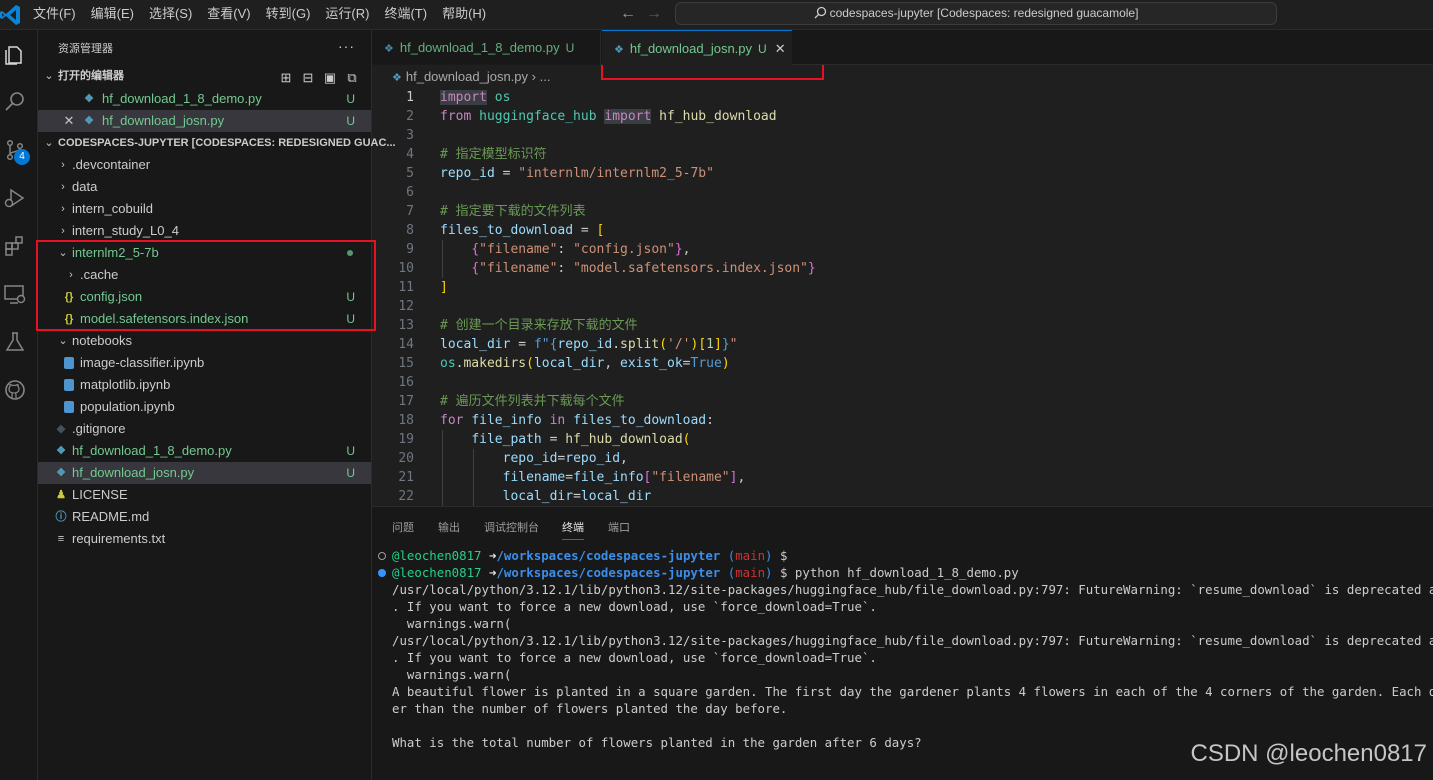 The width and height of the screenshot is (1433, 780). I want to click on file-item: image-classifier.ipynb, so click(204, 363).